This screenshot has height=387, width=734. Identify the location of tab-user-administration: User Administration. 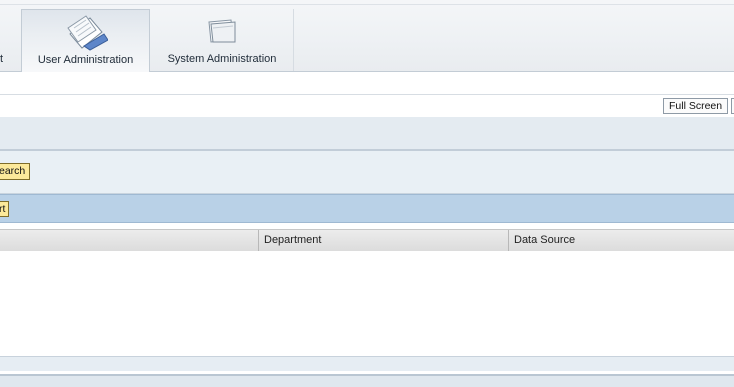
(85, 40).